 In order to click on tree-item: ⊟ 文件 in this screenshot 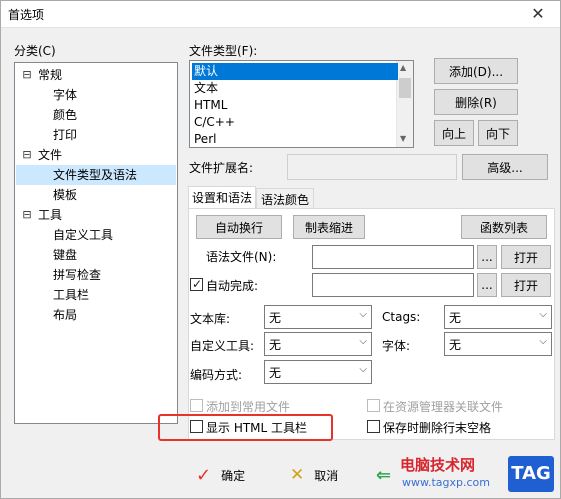, I will do `click(96, 155)`.